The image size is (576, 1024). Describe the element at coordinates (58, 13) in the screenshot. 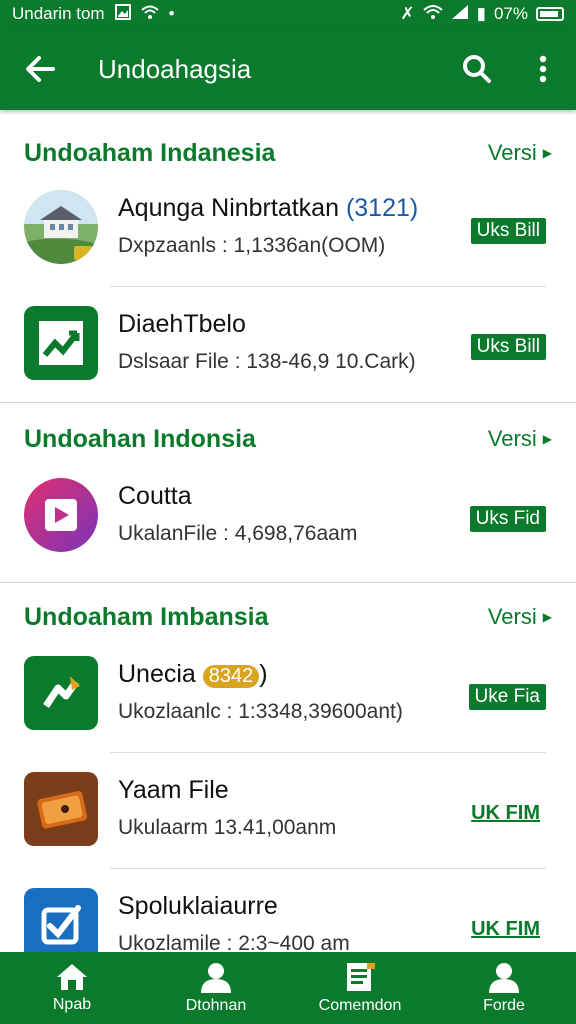

I see `carrier-text: Undarin tom` at that location.